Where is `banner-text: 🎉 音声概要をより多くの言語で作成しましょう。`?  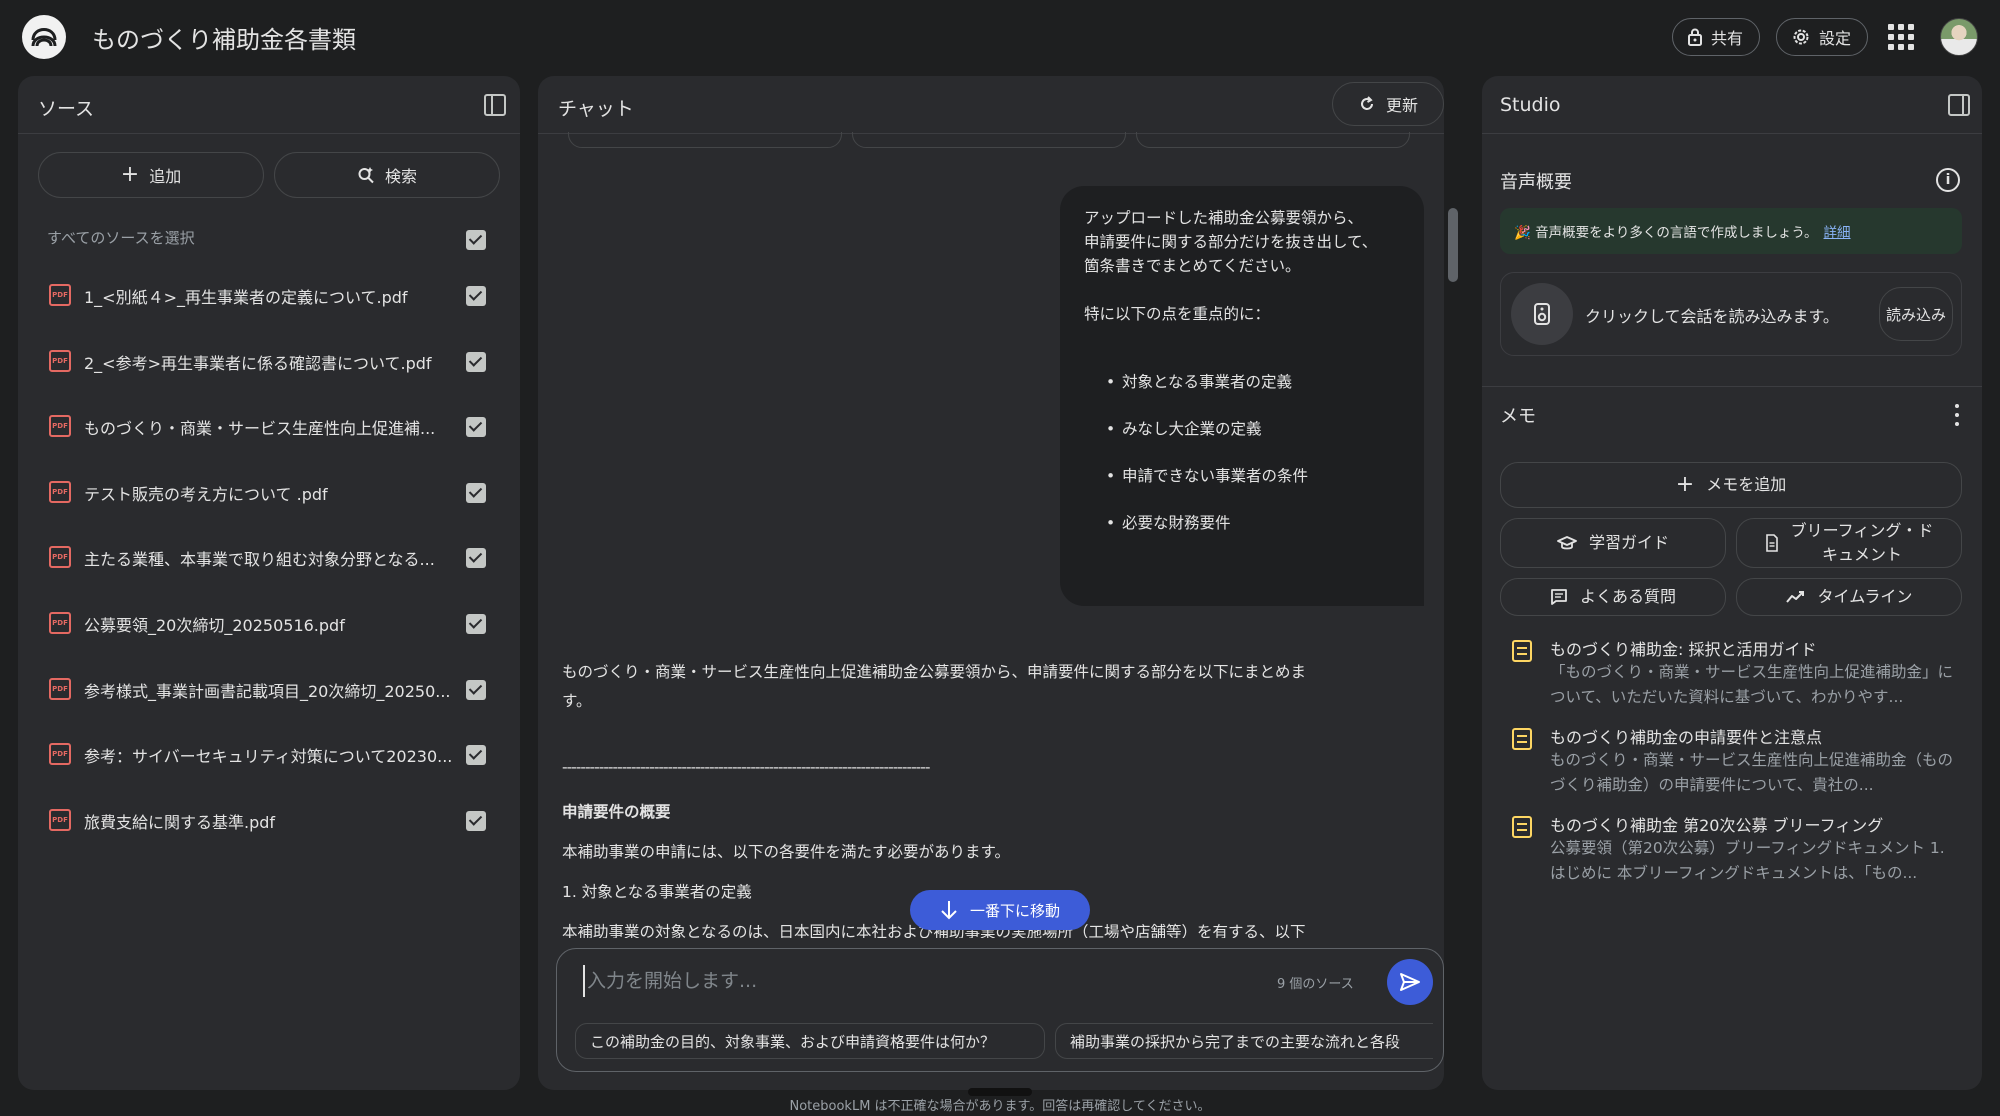 banner-text: 🎉 音声概要をより多くの言語で作成しましょう。 is located at coordinates (1666, 233).